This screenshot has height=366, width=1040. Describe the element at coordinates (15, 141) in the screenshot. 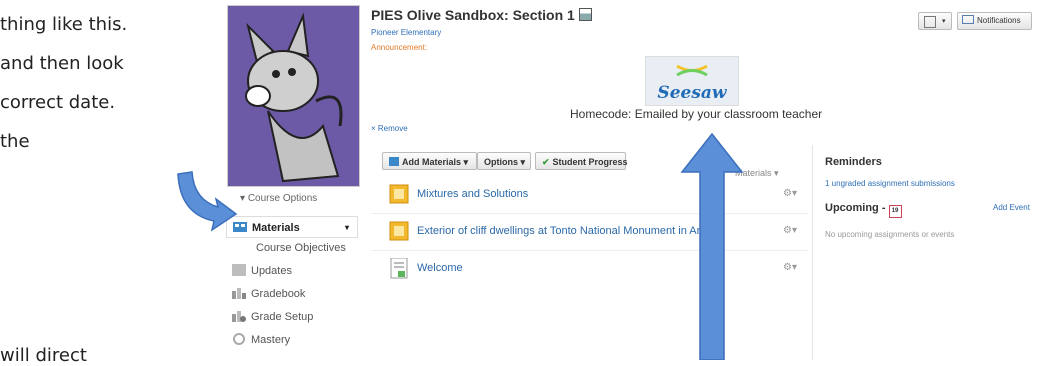

I see `overlay-text-4: the` at that location.